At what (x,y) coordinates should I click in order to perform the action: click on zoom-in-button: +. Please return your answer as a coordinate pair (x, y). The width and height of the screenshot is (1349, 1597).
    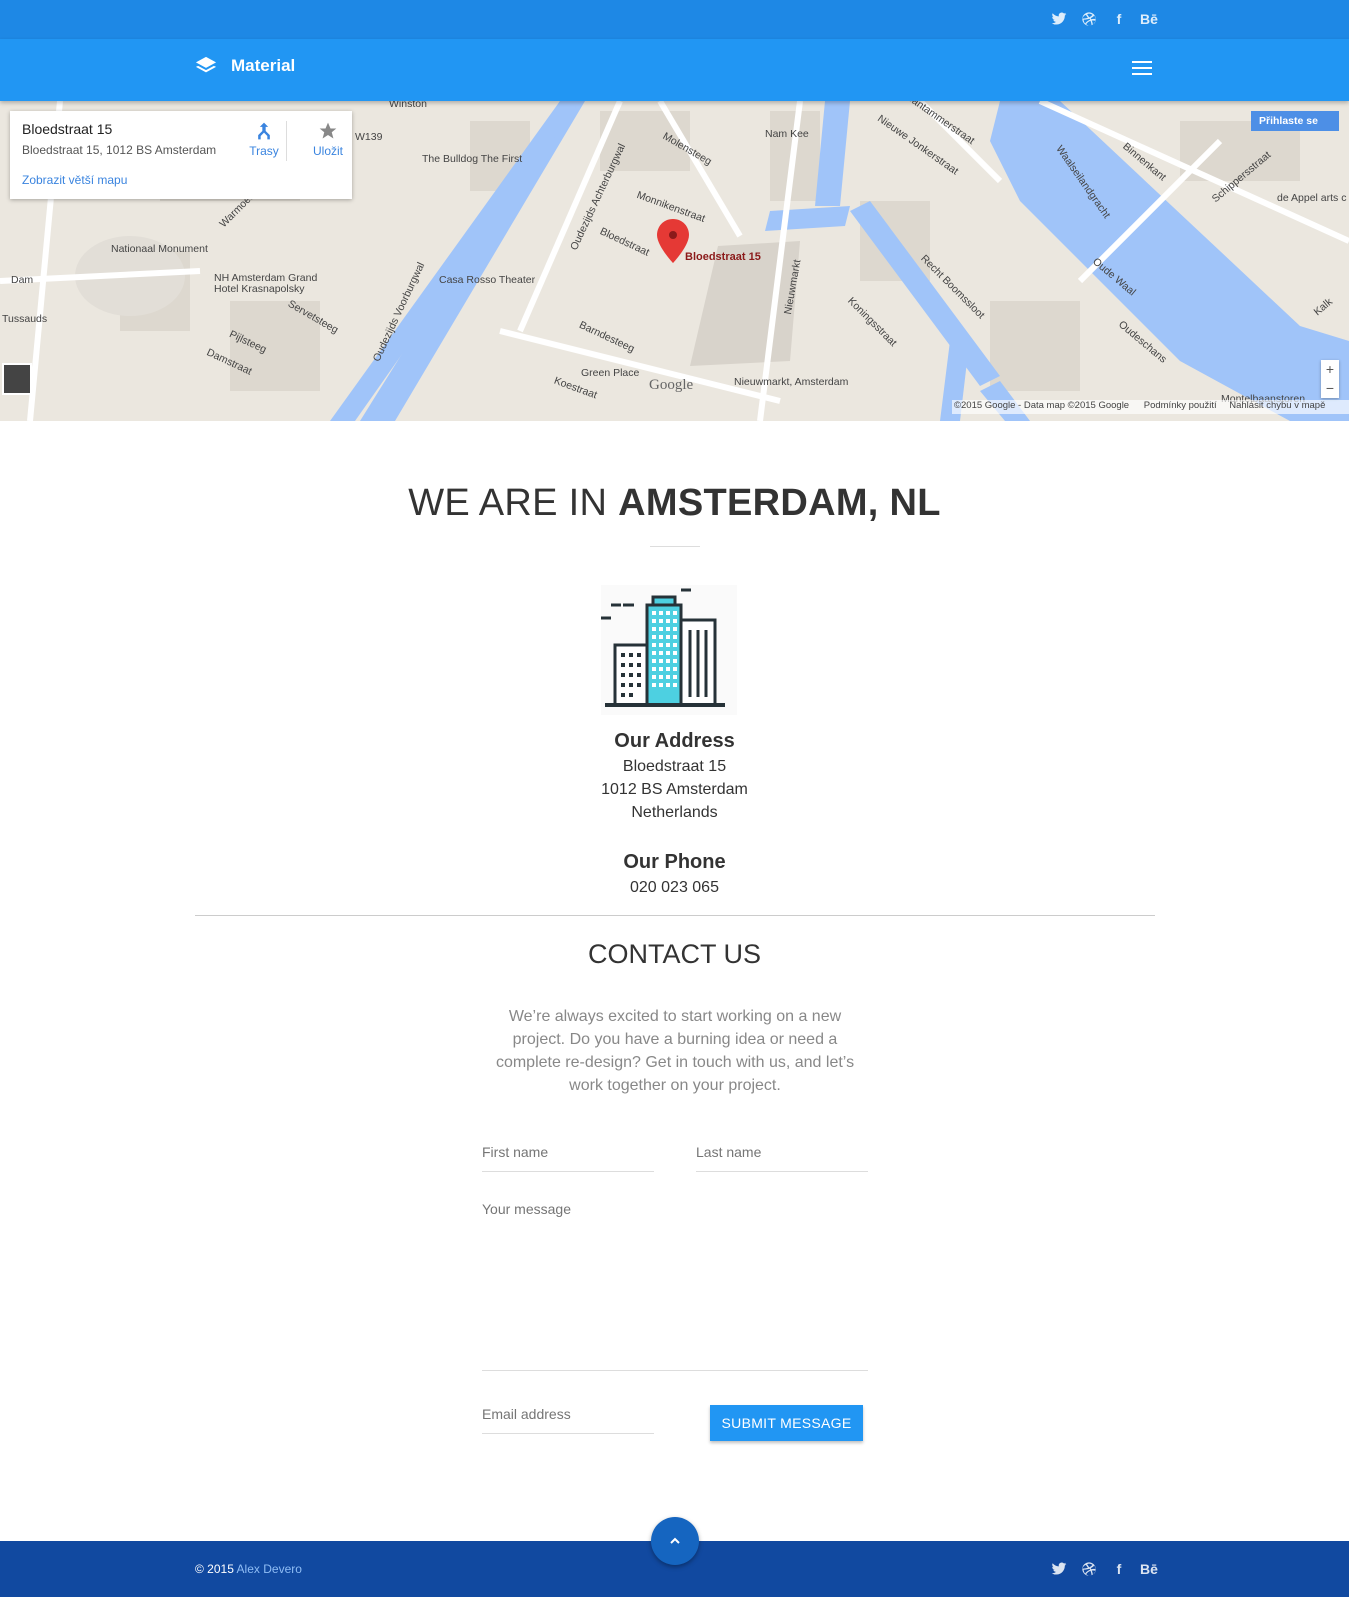
    Looking at the image, I should click on (1330, 369).